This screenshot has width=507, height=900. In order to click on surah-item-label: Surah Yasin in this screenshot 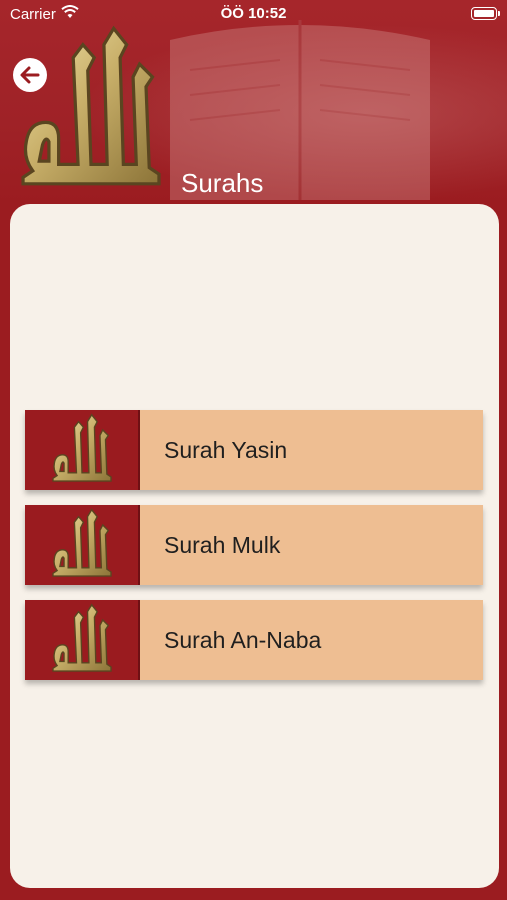, I will do `click(226, 449)`.